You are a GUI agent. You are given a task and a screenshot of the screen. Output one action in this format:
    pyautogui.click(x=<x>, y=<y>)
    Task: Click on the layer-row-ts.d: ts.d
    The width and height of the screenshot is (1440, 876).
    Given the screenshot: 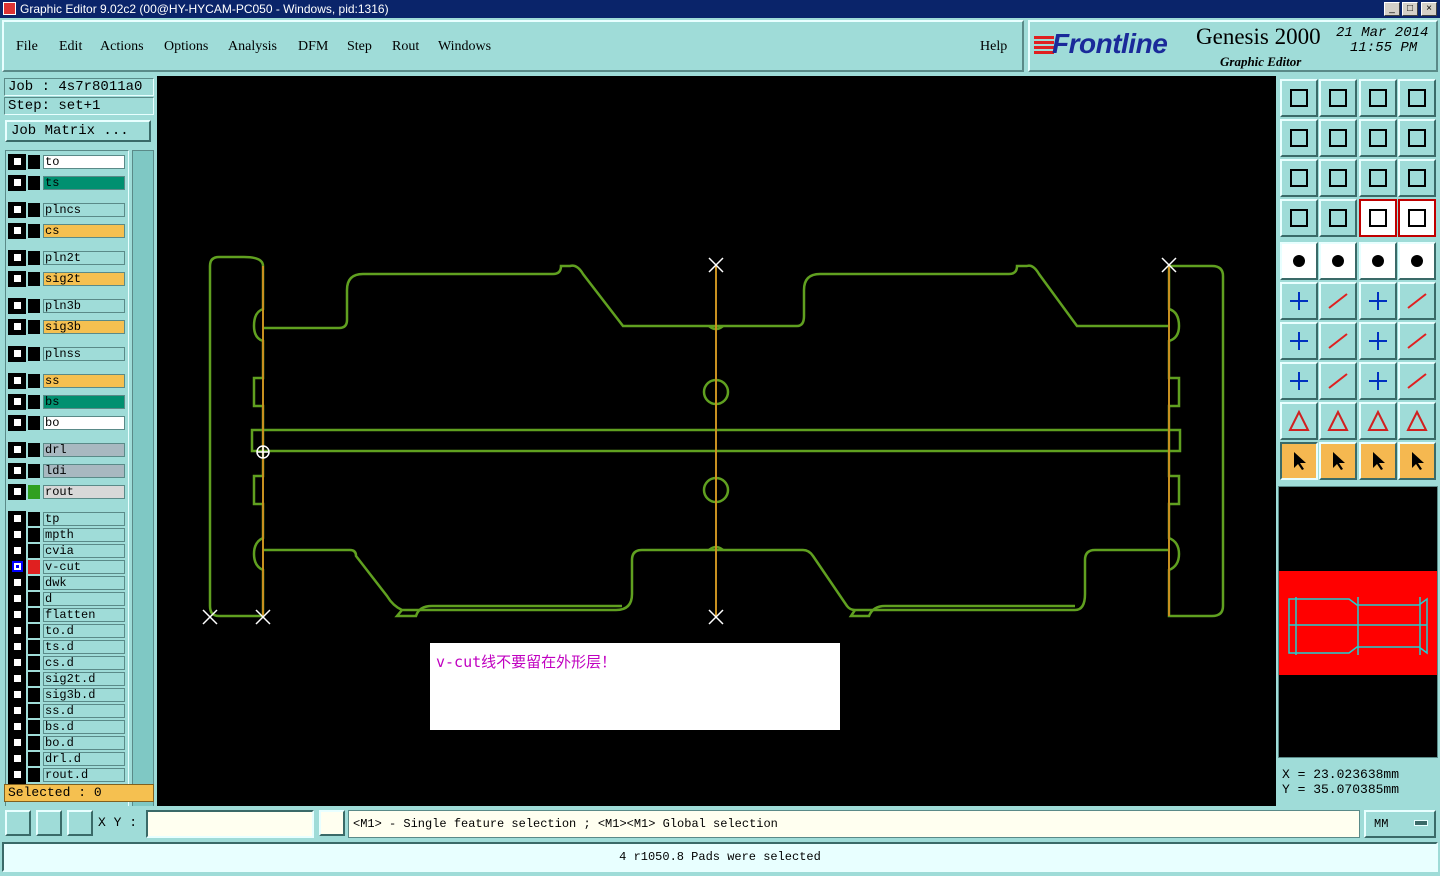 What is the action you would take?
    pyautogui.click(x=67, y=647)
    